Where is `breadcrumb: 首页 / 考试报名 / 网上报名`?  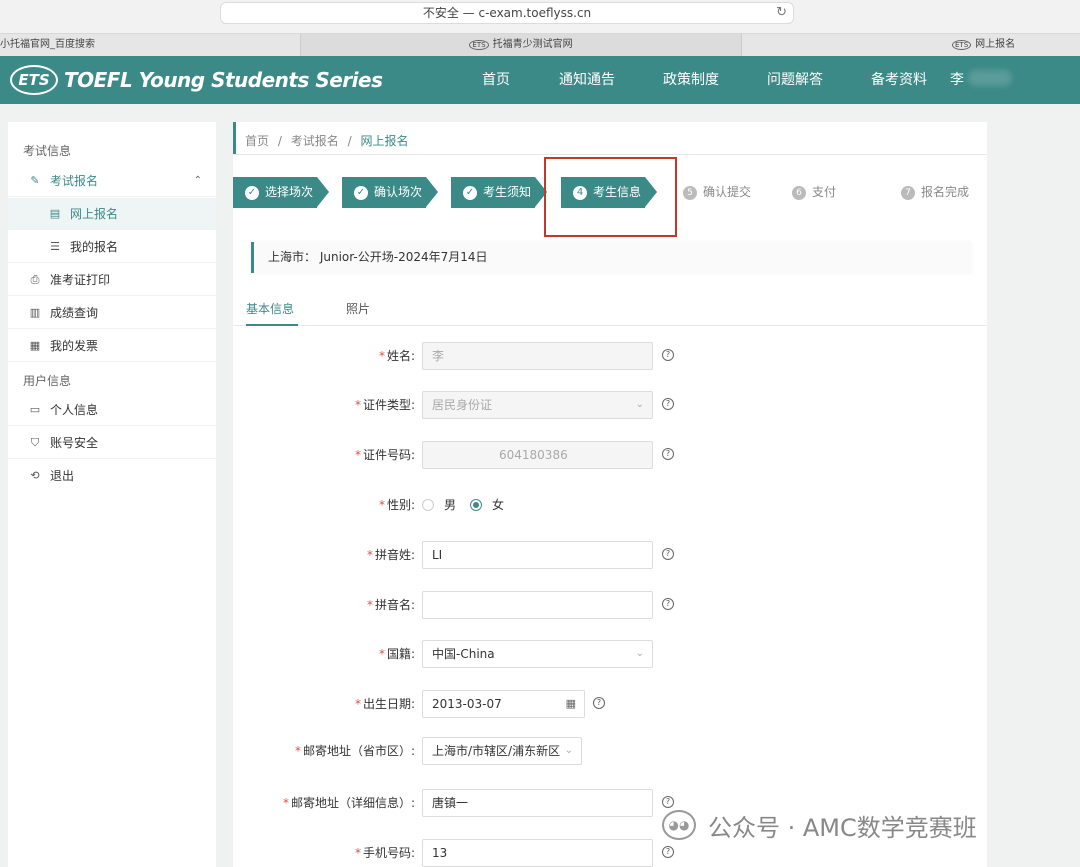 breadcrumb: 首页 / 考试报名 / 网上报名 is located at coordinates (326, 141).